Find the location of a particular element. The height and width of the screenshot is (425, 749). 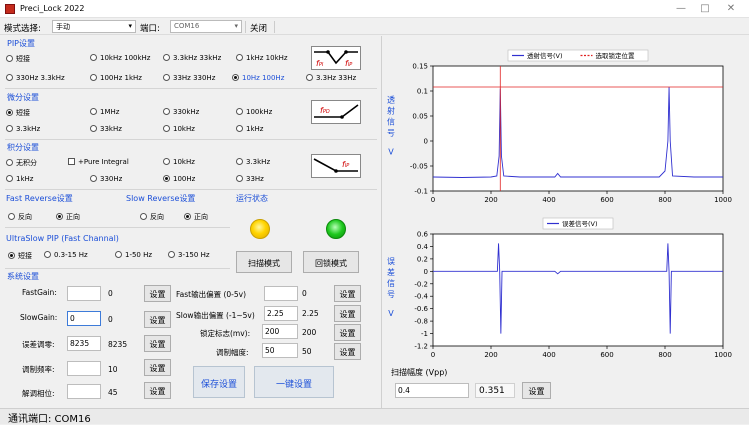

scan-amp-set-button: 设置 is located at coordinates (536, 390).